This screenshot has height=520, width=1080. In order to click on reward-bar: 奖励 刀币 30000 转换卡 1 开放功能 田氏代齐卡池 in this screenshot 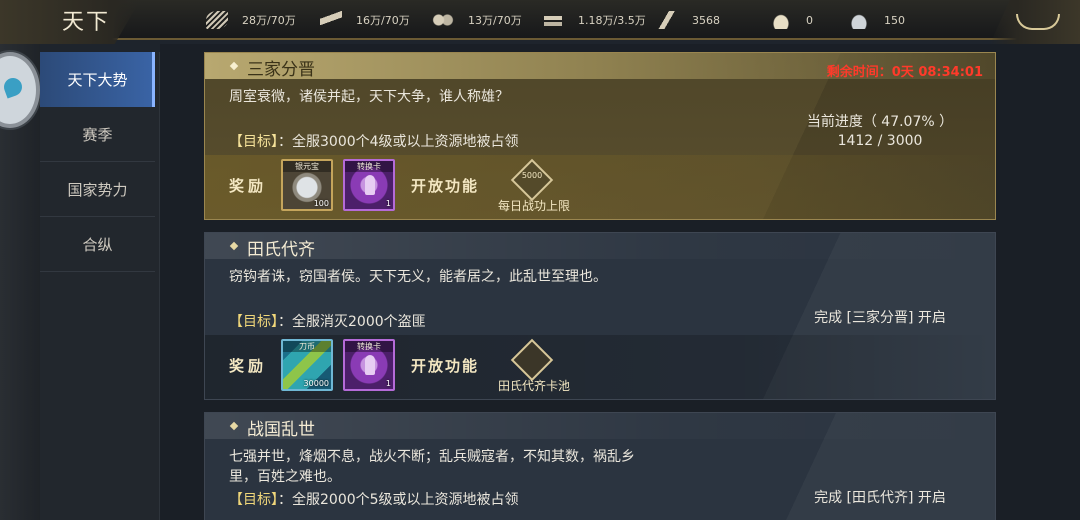, I will do `click(600, 367)`.